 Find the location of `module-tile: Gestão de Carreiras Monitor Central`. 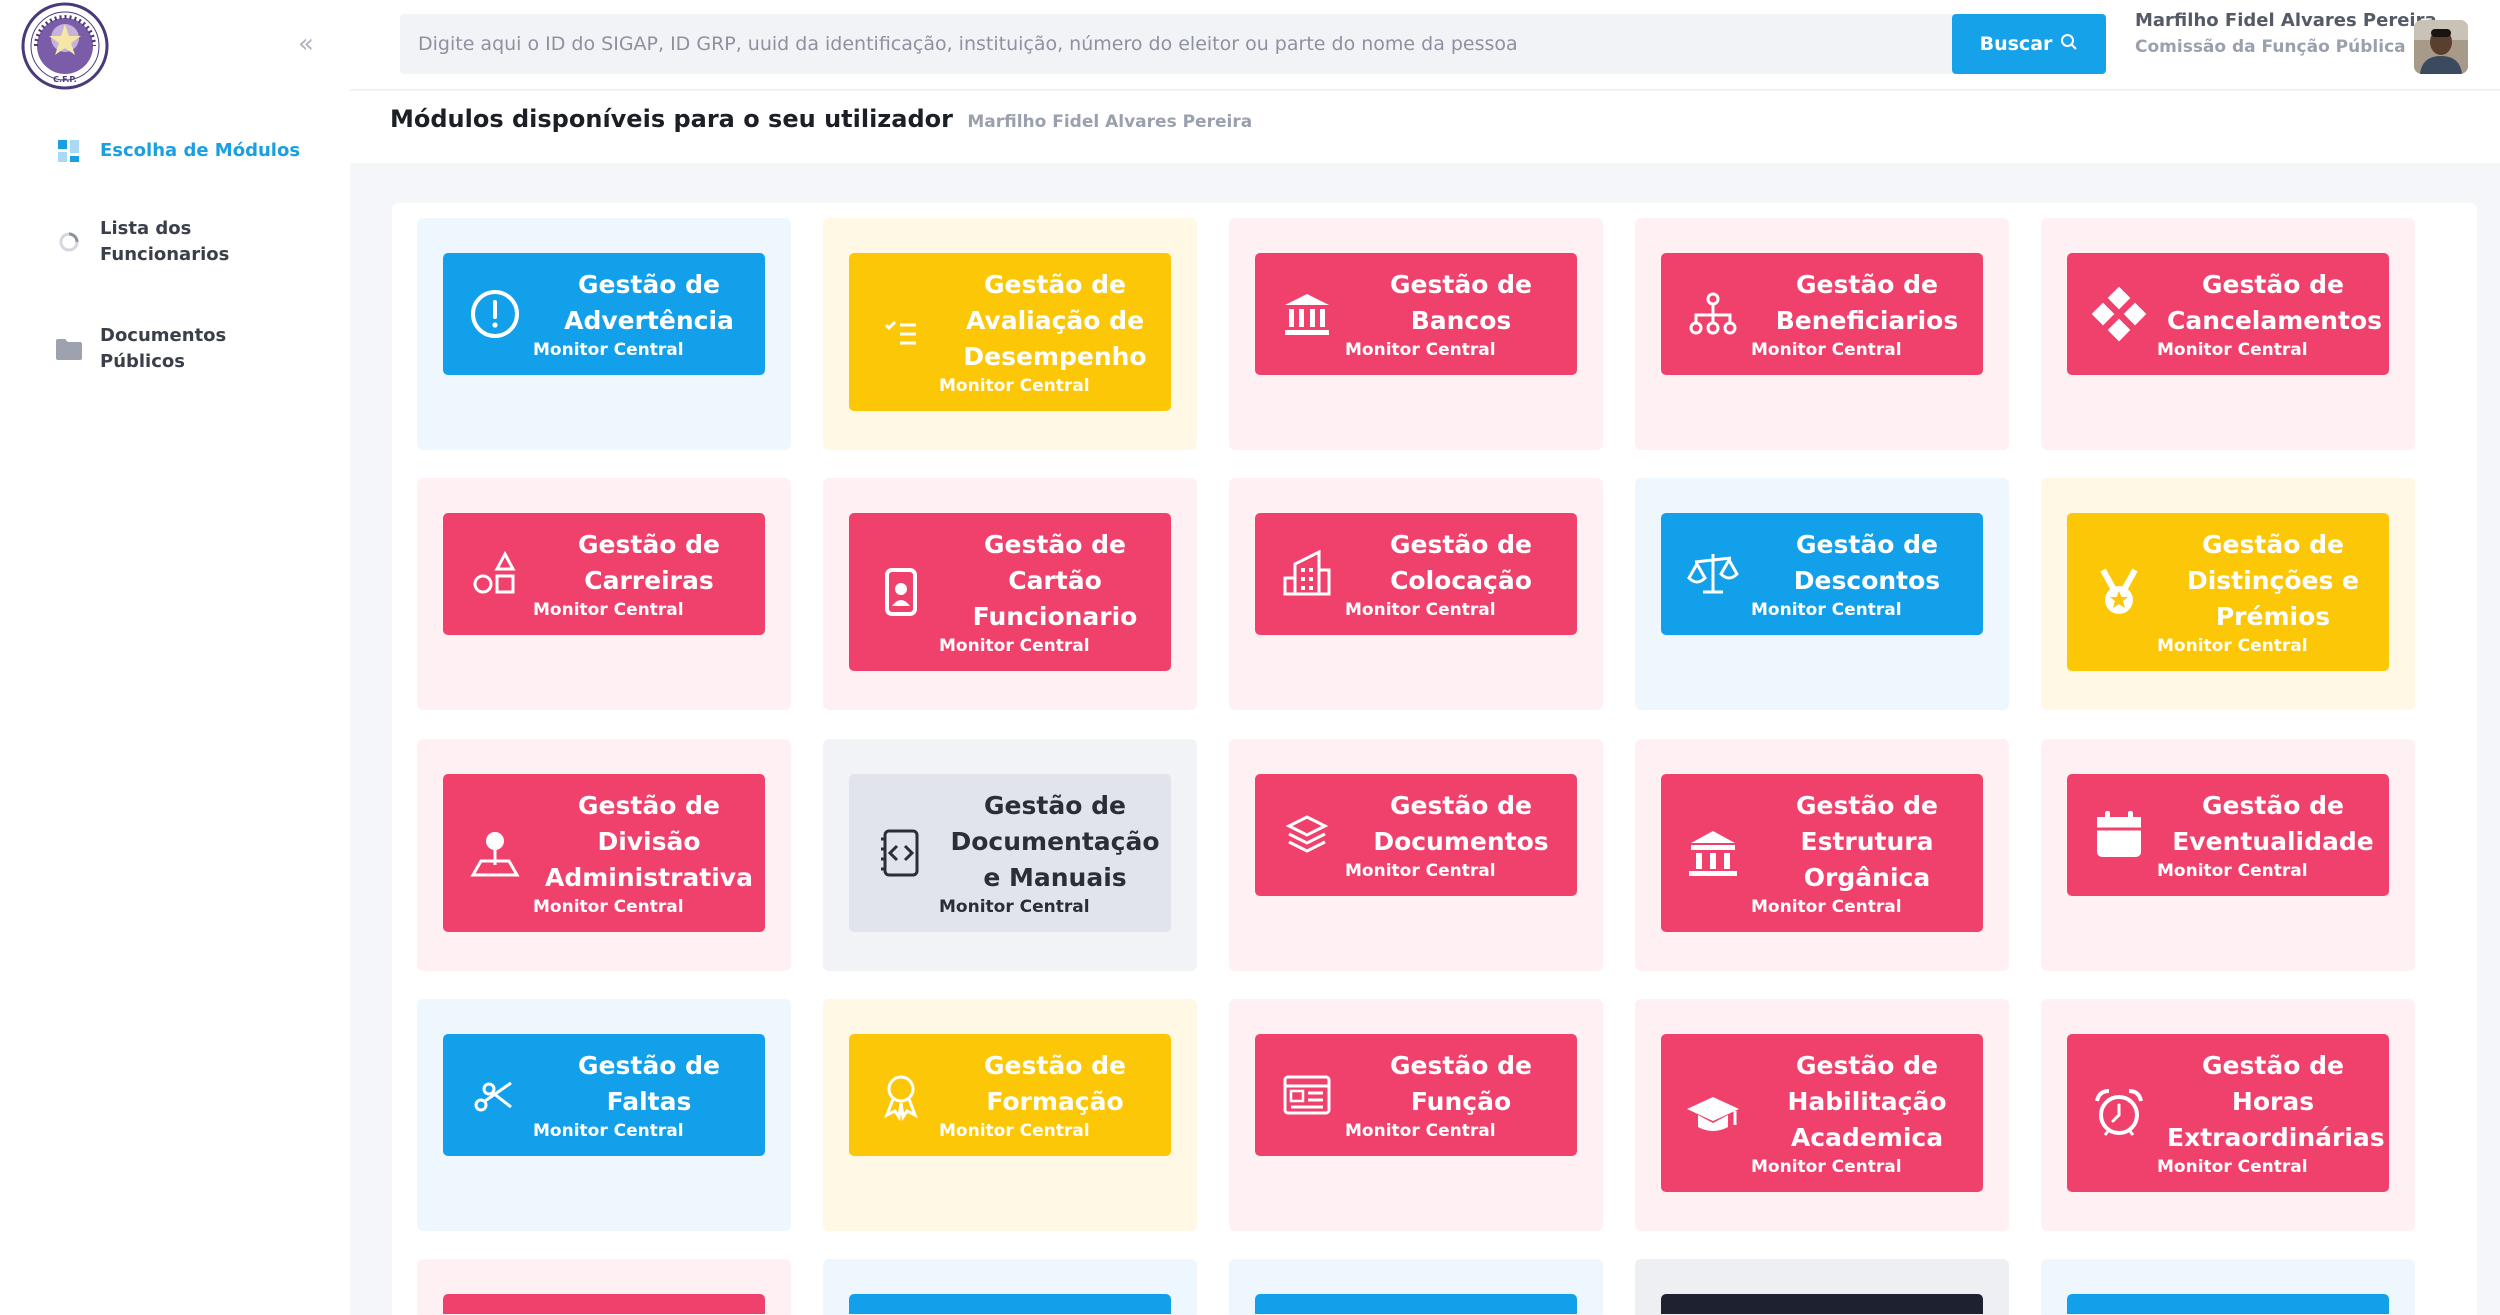

module-tile: Gestão de Carreiras Monitor Central is located at coordinates (604, 594).